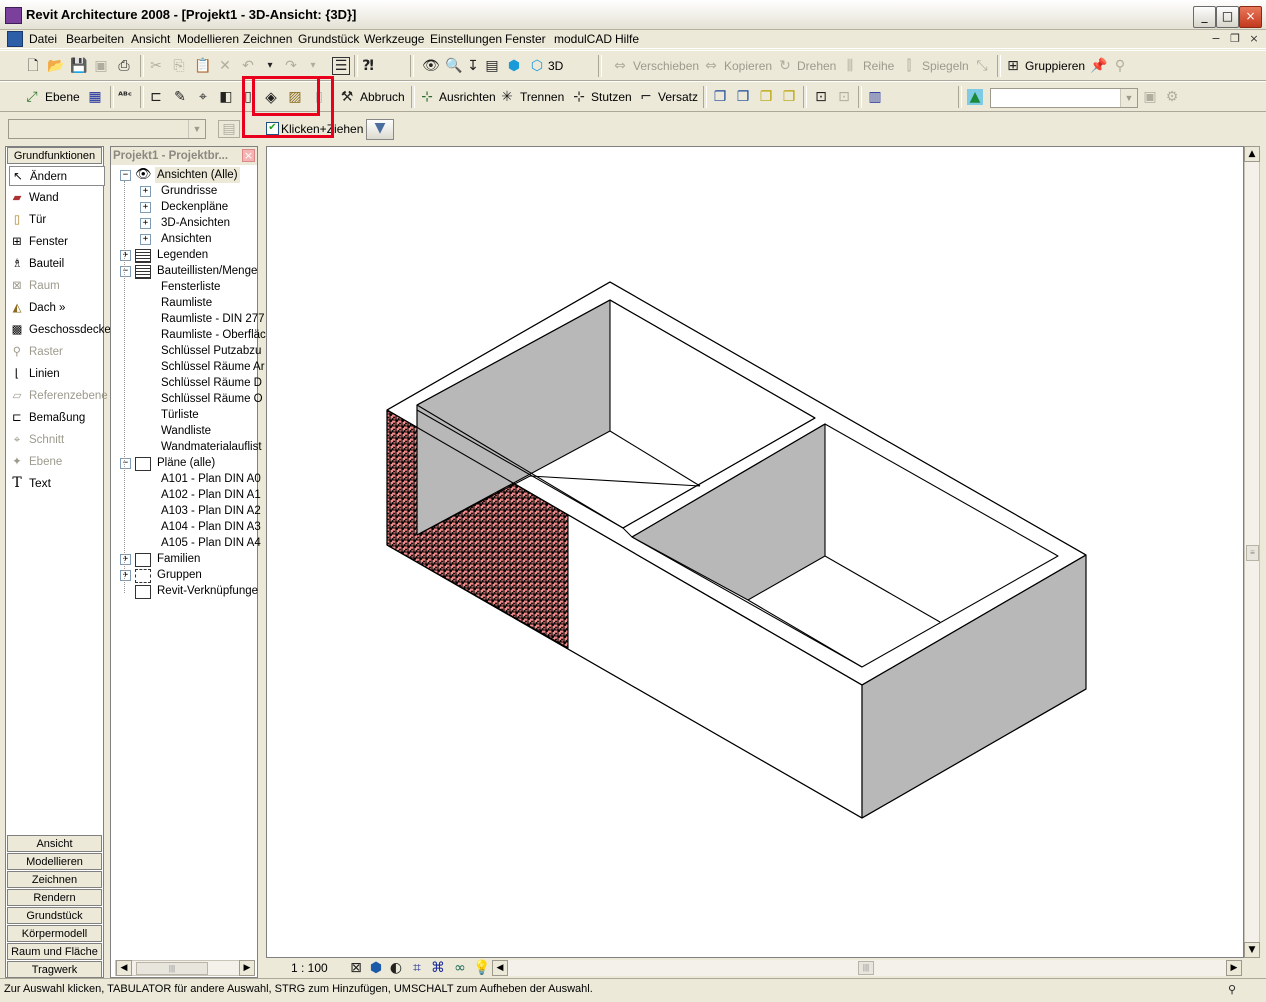 This screenshot has width=1266, height=1002. I want to click on menu-bearbeiten: Bearbeiten, so click(95, 39).